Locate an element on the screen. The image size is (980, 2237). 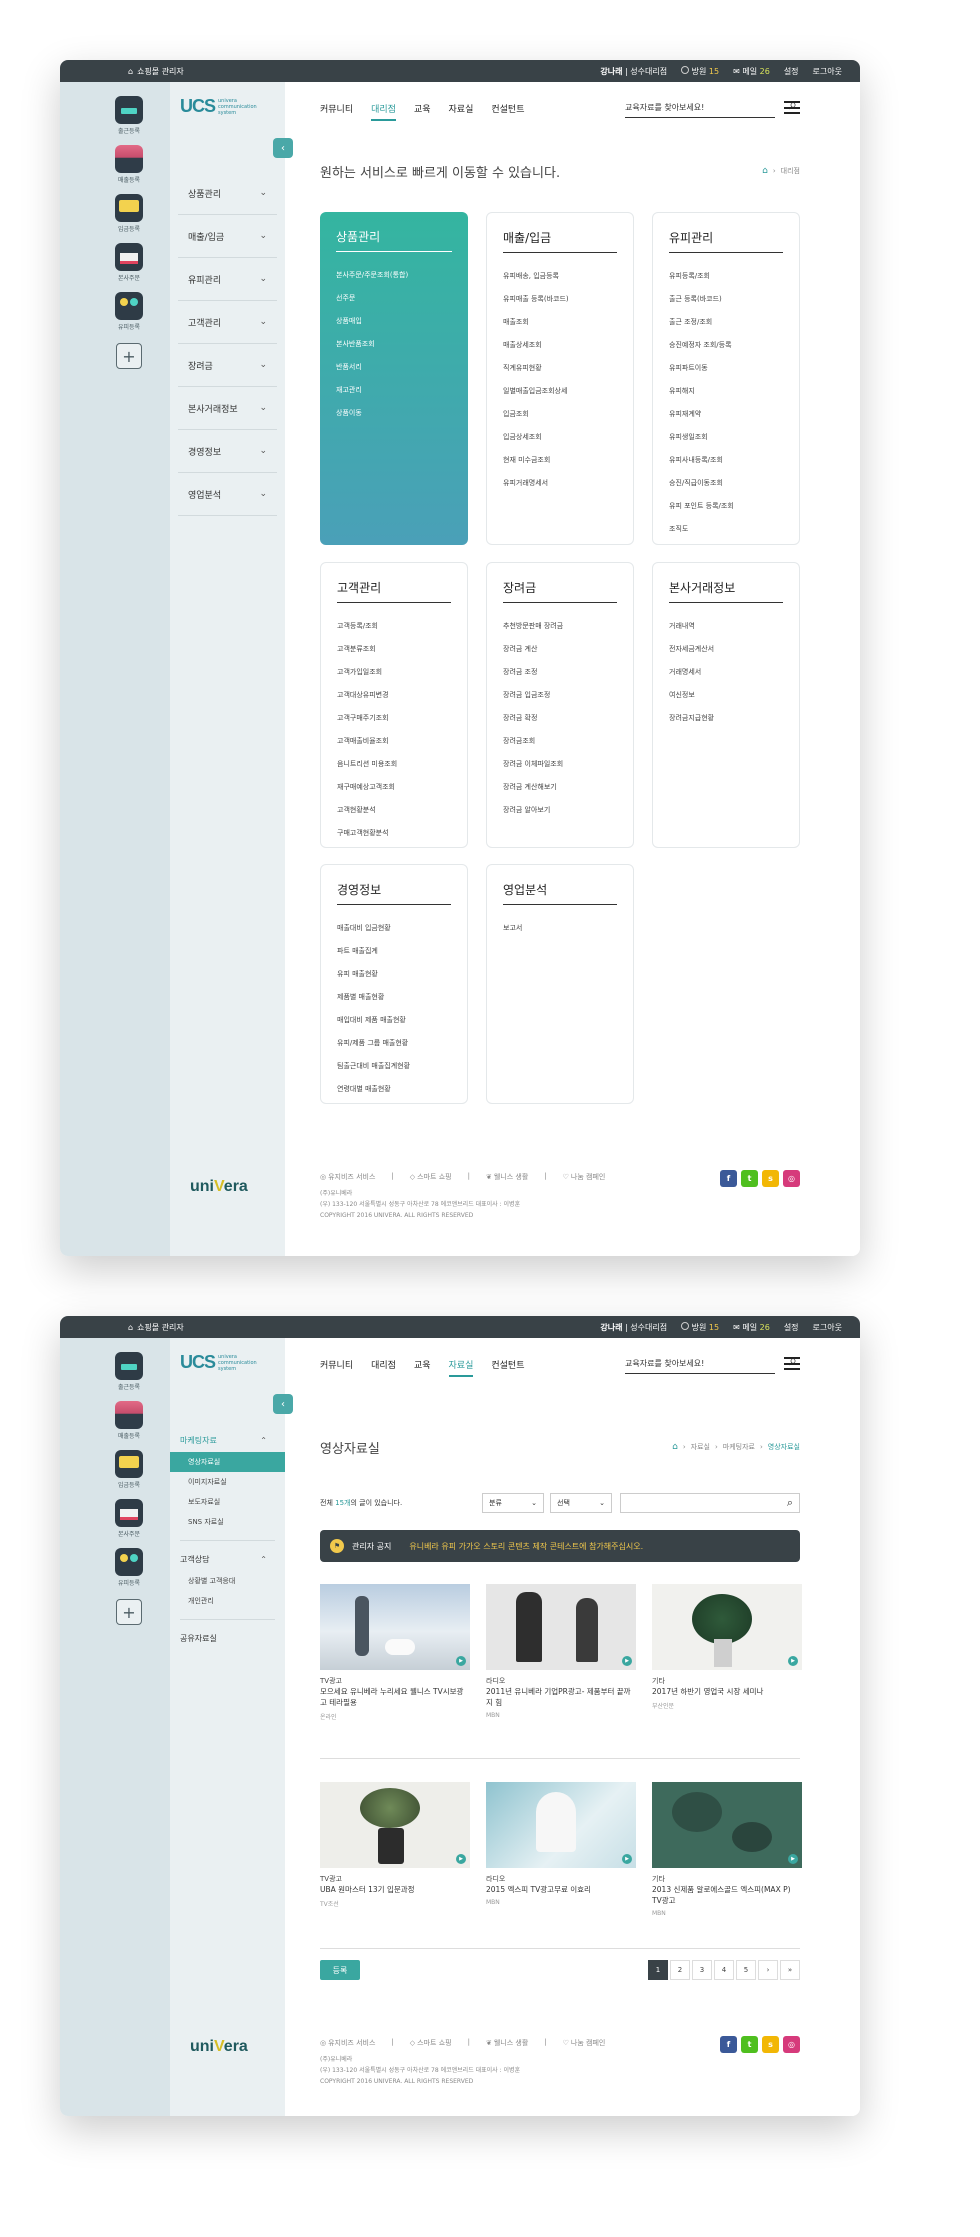
menu-item-sales: 매출/입금 ⌄ is located at coordinates (227, 236).